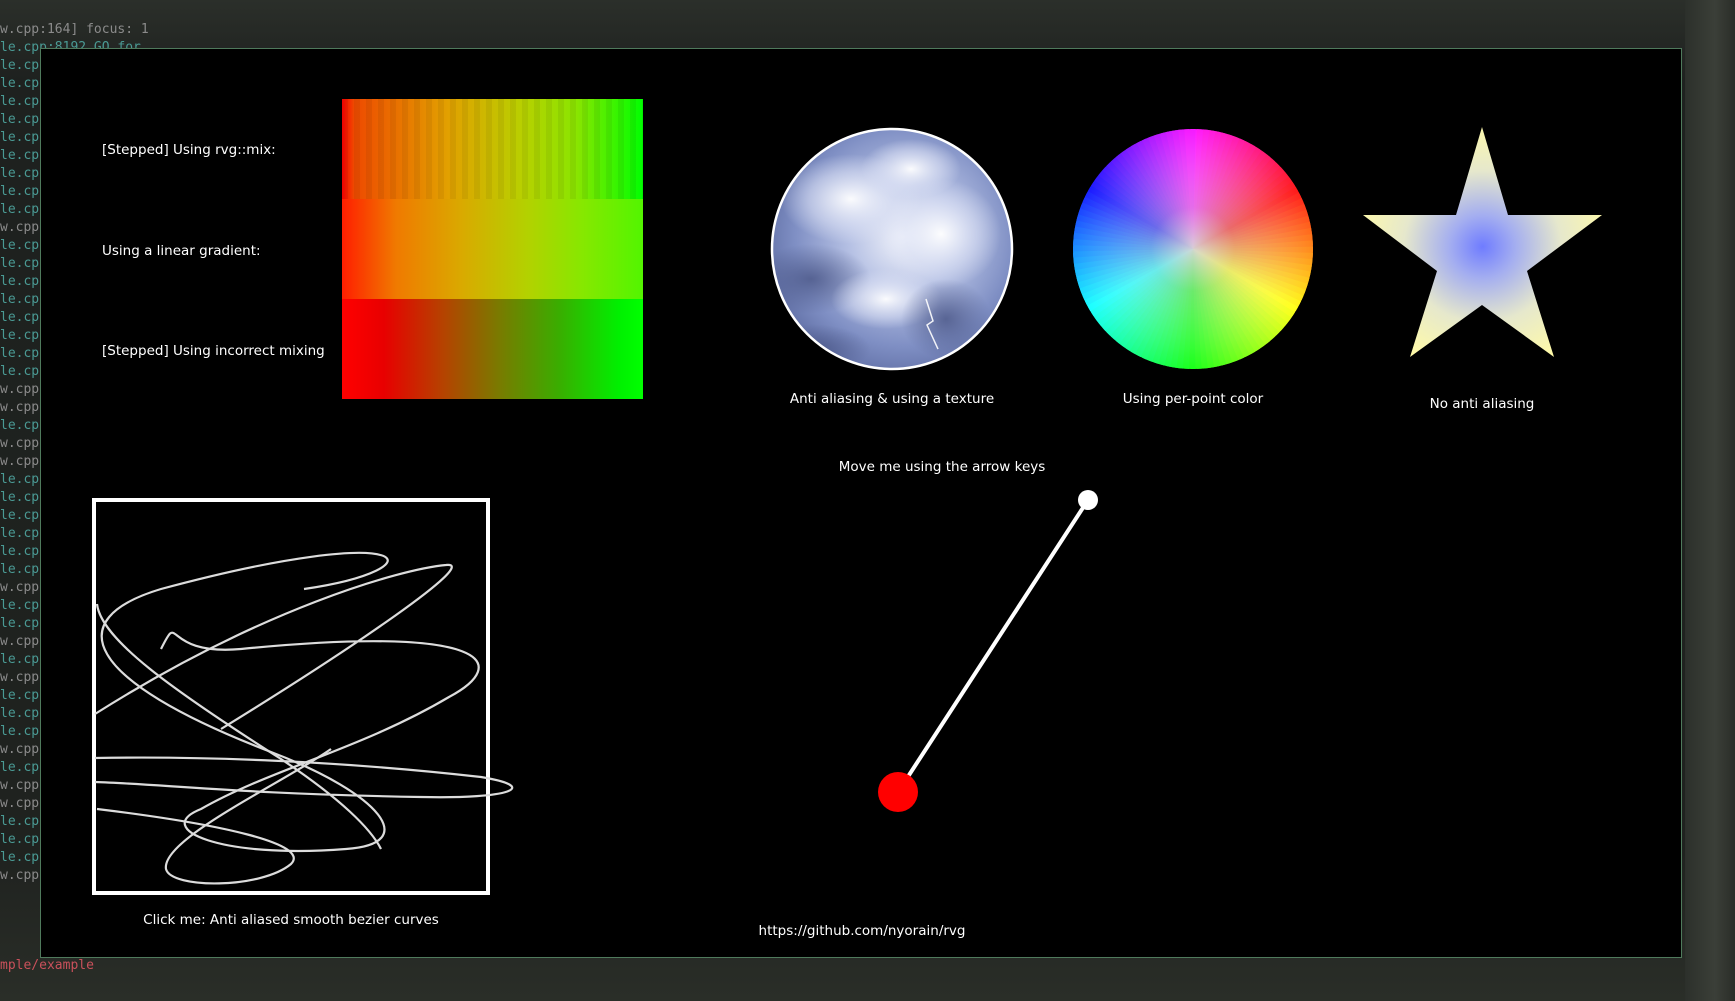 This screenshot has width=1735, height=1001. Describe the element at coordinates (942, 467) in the screenshot. I see `label-move-hint: Move me using the arrow keys` at that location.